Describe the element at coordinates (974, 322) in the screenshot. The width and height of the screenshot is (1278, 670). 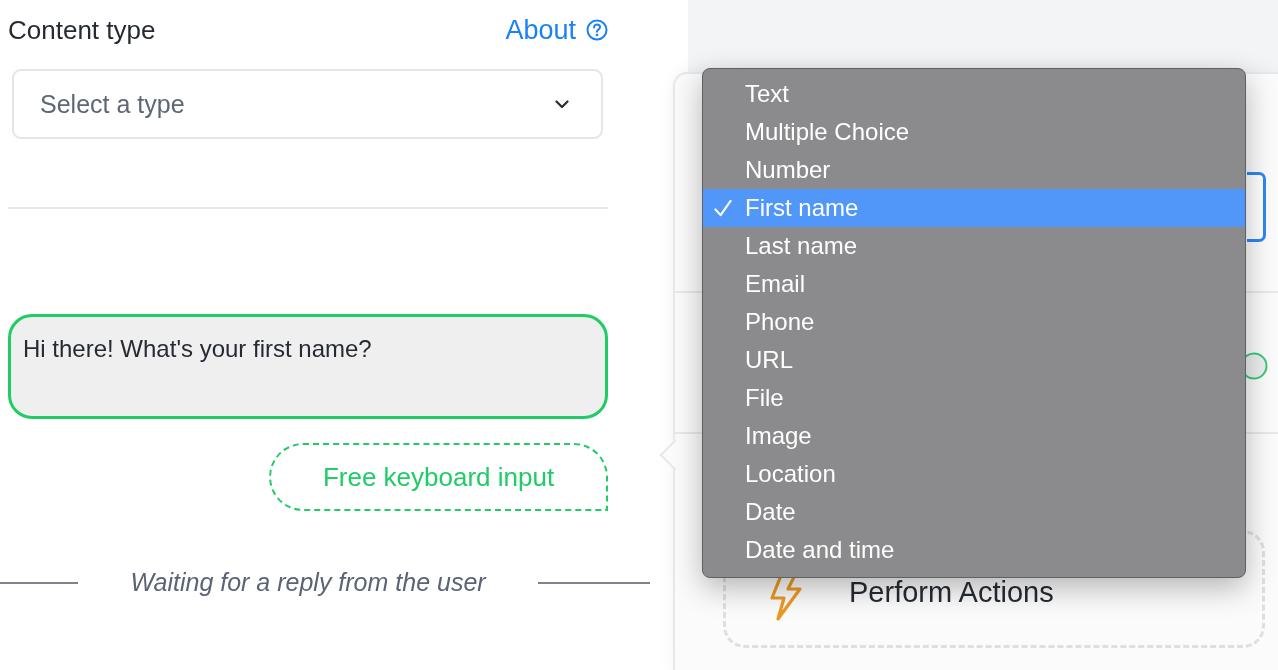
I see `menu-item: Phone` at that location.